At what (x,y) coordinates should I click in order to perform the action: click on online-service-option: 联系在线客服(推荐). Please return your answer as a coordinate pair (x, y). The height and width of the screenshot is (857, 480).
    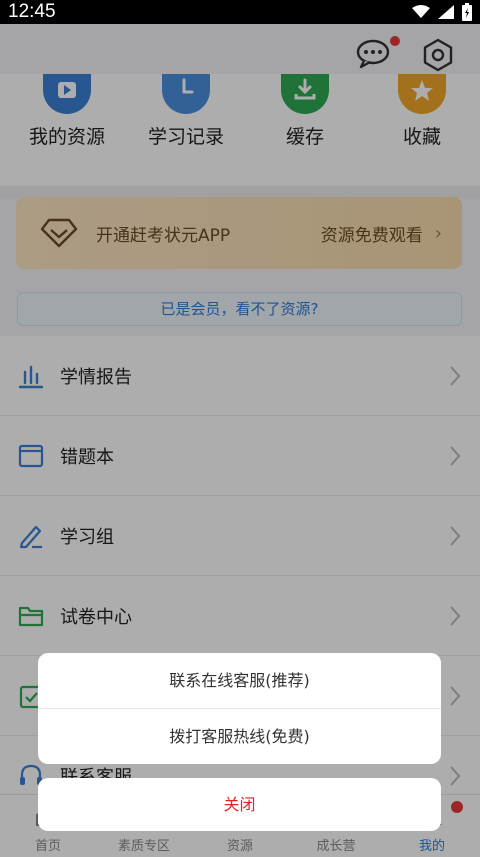
    Looking at the image, I should click on (239, 680).